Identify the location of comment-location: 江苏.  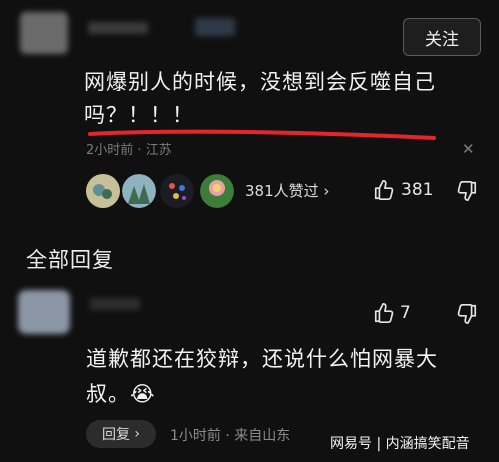
(158, 150).